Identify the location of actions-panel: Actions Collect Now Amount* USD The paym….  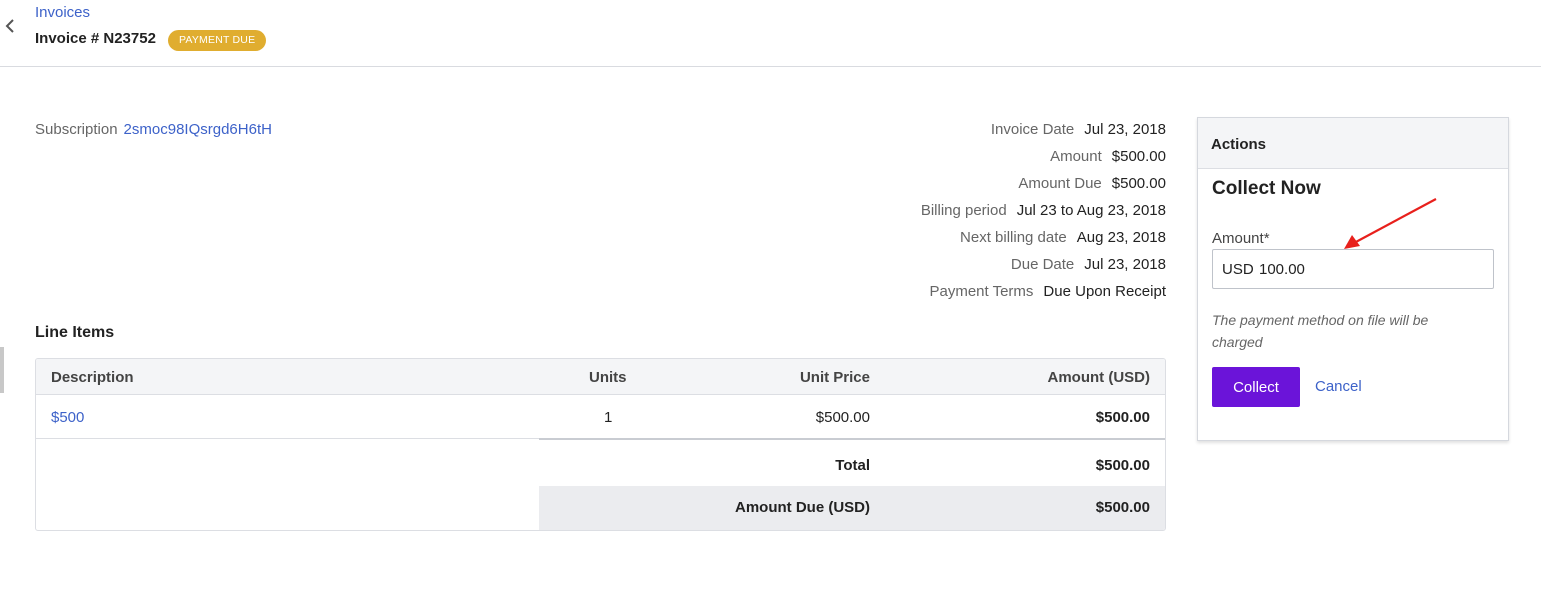
(1353, 279).